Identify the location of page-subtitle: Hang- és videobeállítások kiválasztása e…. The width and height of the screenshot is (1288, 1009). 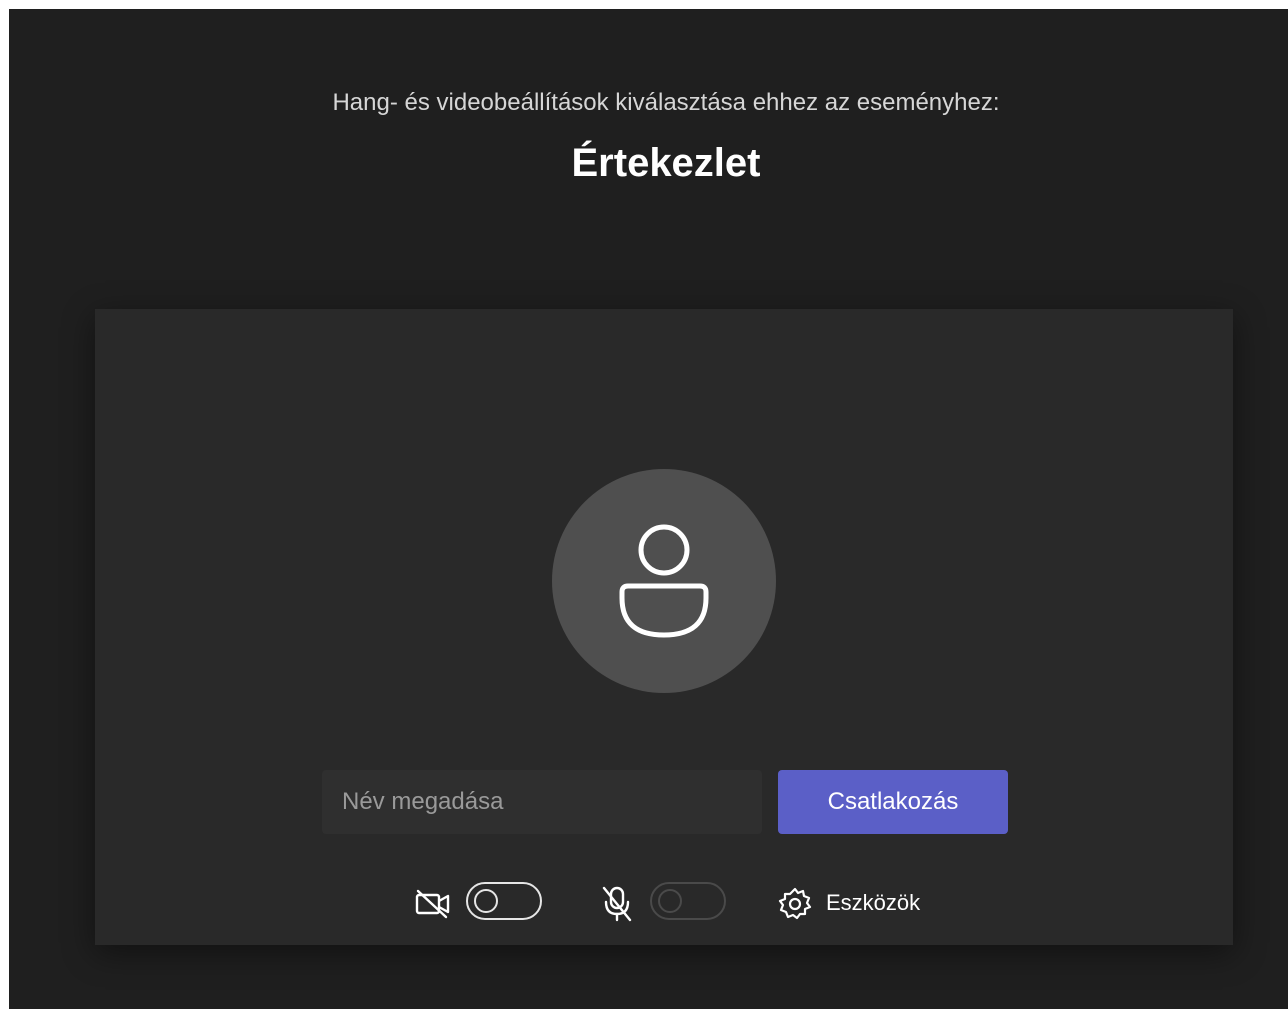
(666, 102).